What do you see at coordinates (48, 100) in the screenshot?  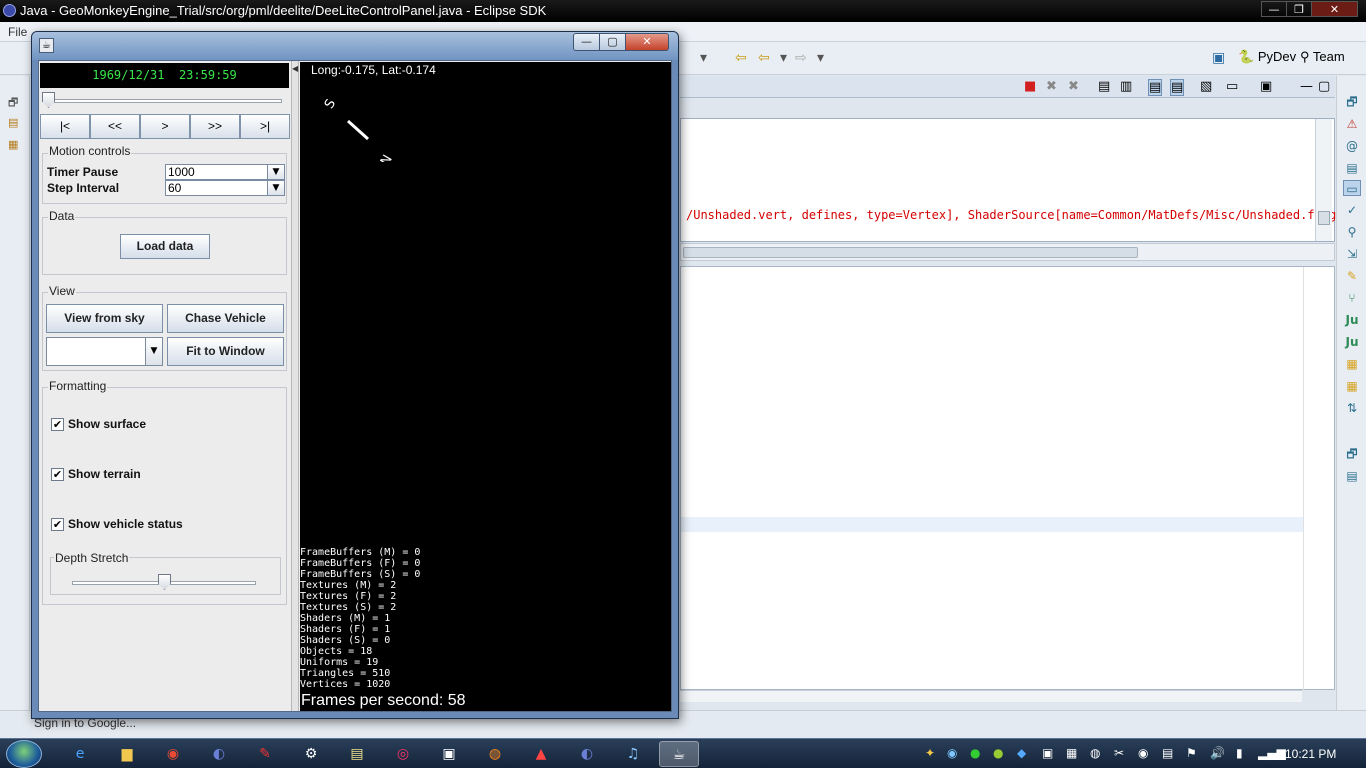 I see `time-slider-thumb` at bounding box center [48, 100].